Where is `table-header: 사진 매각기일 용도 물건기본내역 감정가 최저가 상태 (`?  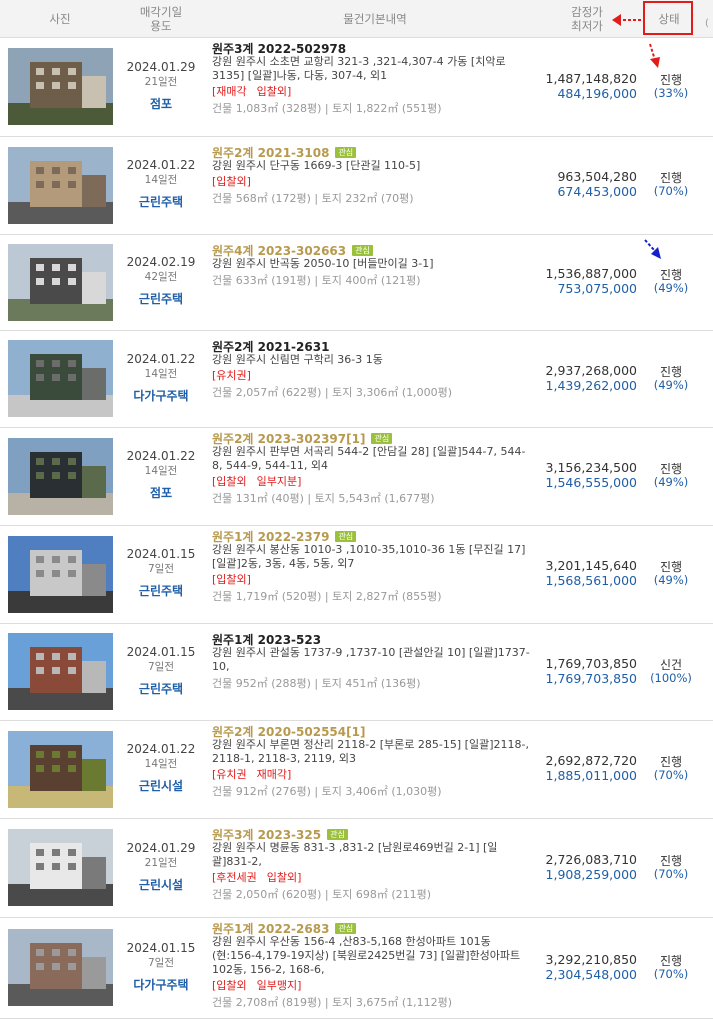 table-header: 사진 매각기일 용도 물건기본내역 감정가 최저가 상태 ( is located at coordinates (356, 19).